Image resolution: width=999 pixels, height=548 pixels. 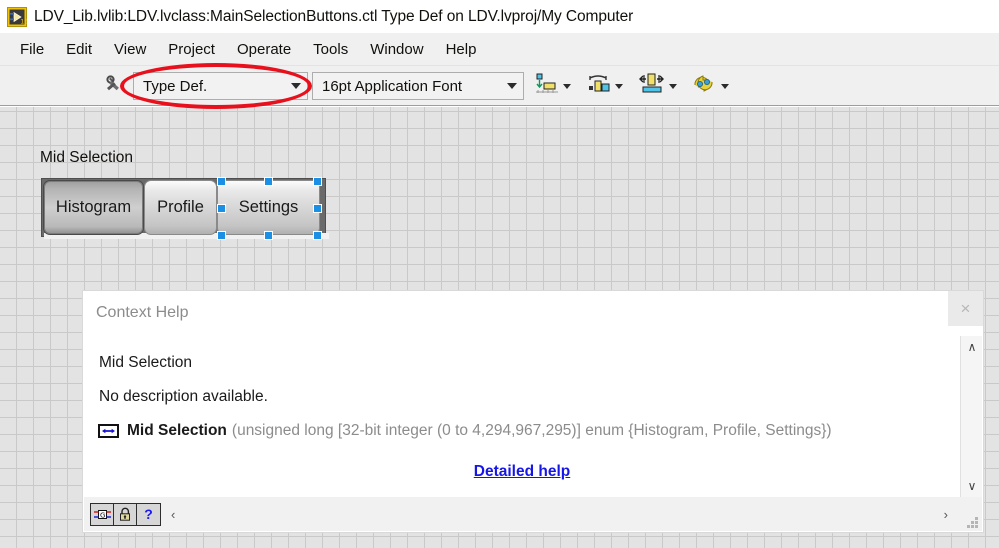 I want to click on selection-handle-top-left, so click(x=221, y=181).